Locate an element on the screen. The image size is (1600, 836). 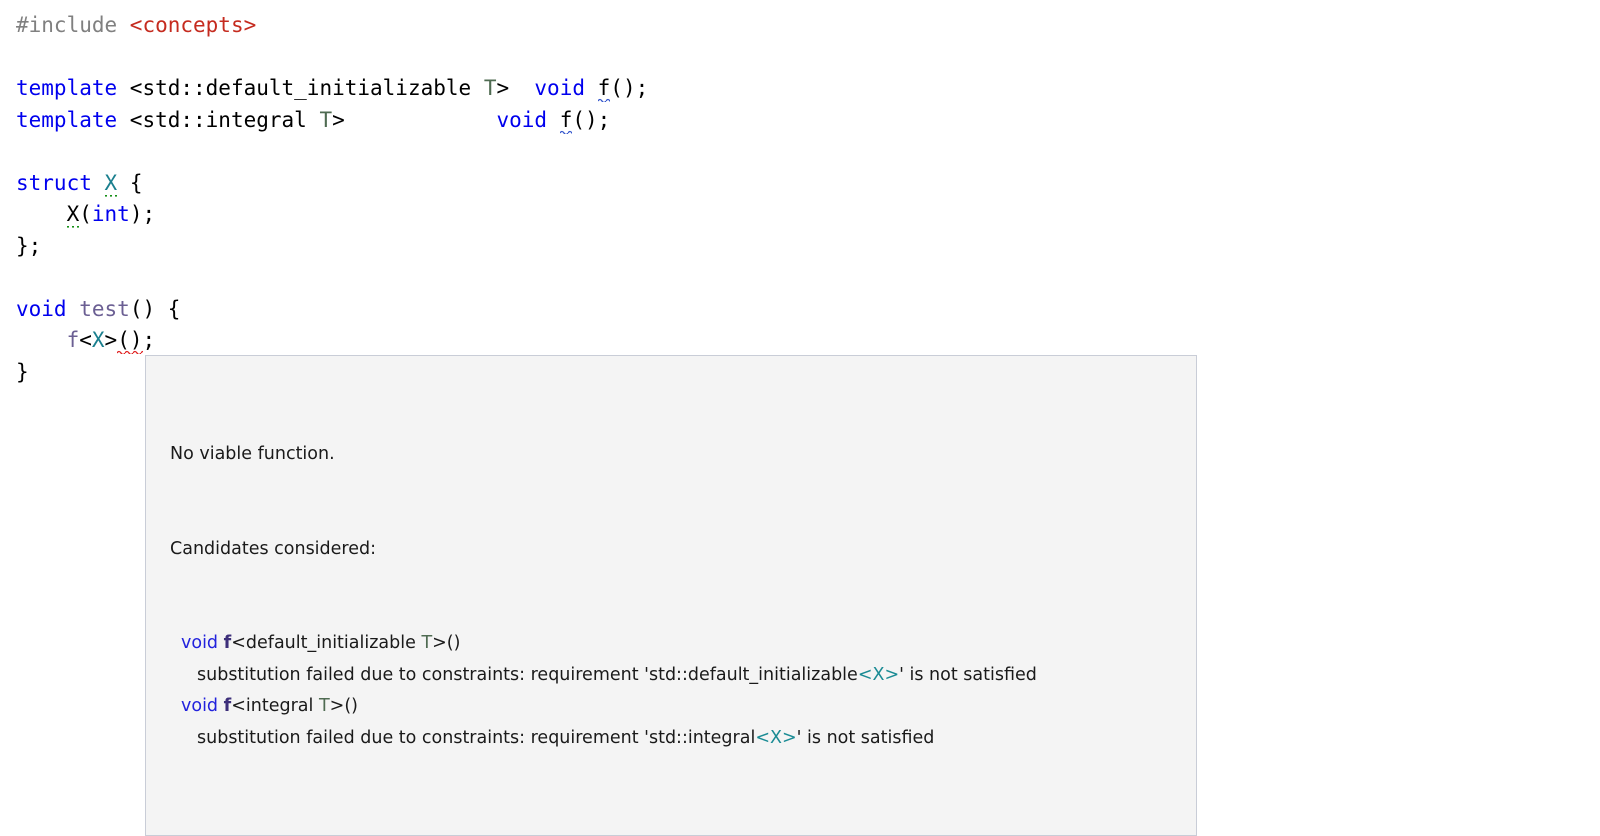
code-token: <std::default_initializable is located at coordinates (300, 88).